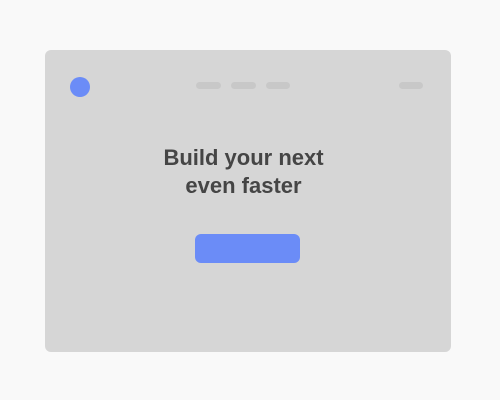 The width and height of the screenshot is (500, 400). Describe the element at coordinates (80, 87) in the screenshot. I see `circle-logo-icon` at that location.